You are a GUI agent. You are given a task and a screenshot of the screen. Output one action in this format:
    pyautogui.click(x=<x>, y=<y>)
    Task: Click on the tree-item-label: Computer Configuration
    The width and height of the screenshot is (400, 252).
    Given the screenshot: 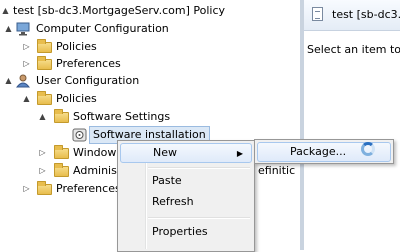 What is the action you would take?
    pyautogui.click(x=102, y=28)
    